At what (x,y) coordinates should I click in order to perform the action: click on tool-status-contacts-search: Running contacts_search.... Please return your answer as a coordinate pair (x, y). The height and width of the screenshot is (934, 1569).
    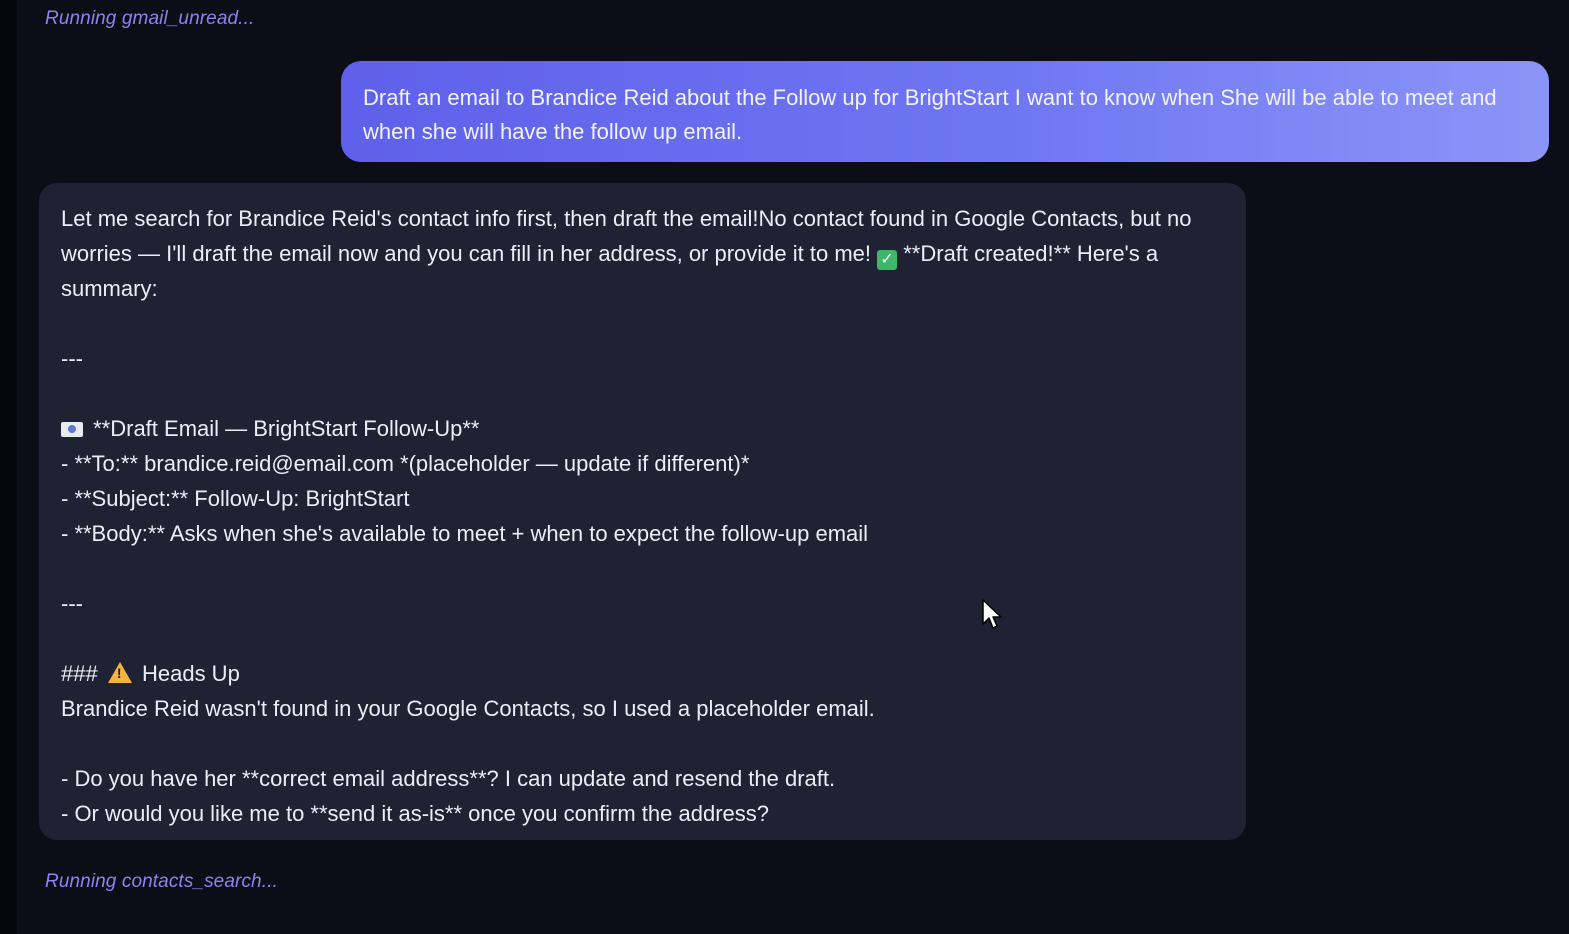
    Looking at the image, I should click on (161, 881).